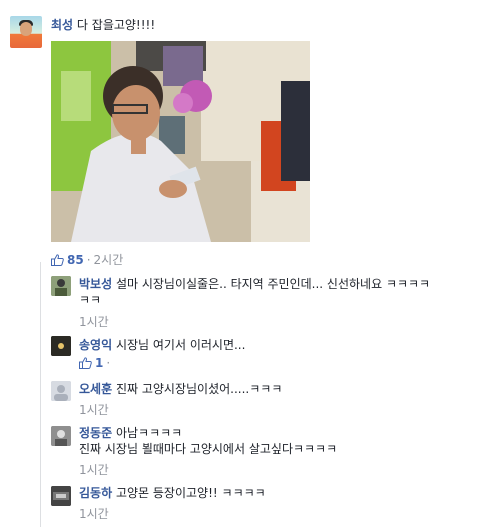 This screenshot has height=527, width=480. I want to click on like-count: 1, so click(99, 363).